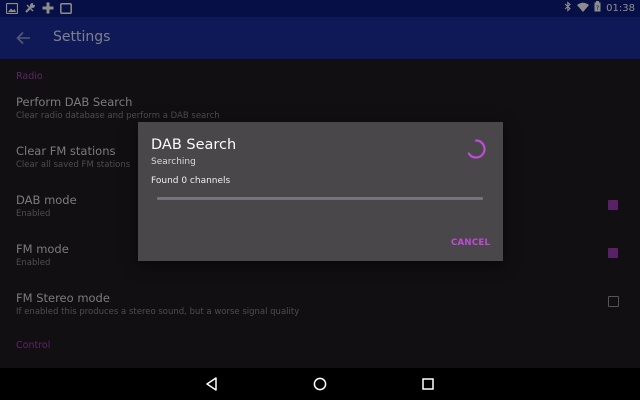 Image resolution: width=640 pixels, height=400 pixels. What do you see at coordinates (320, 198) in the screenshot?
I see `search-progress-bar` at bounding box center [320, 198].